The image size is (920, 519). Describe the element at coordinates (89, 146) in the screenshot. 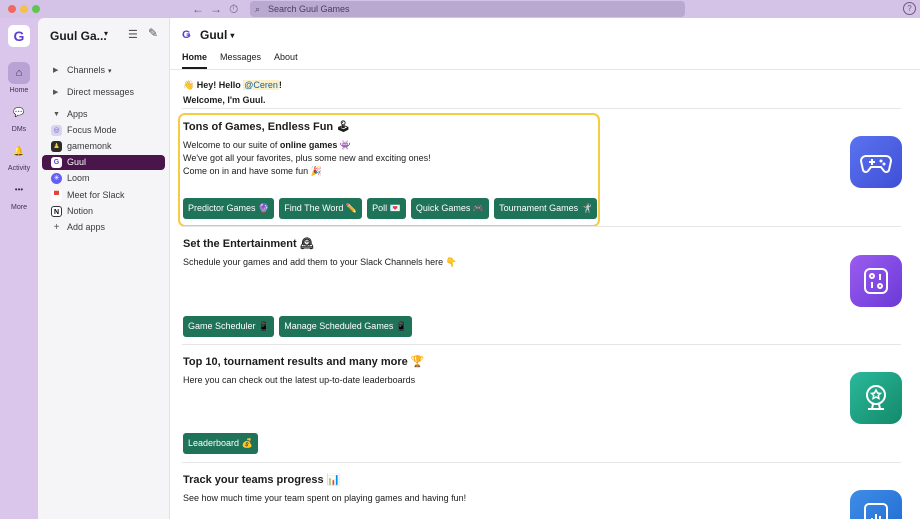

I see `sidebar-item-label: gamemonk` at that location.